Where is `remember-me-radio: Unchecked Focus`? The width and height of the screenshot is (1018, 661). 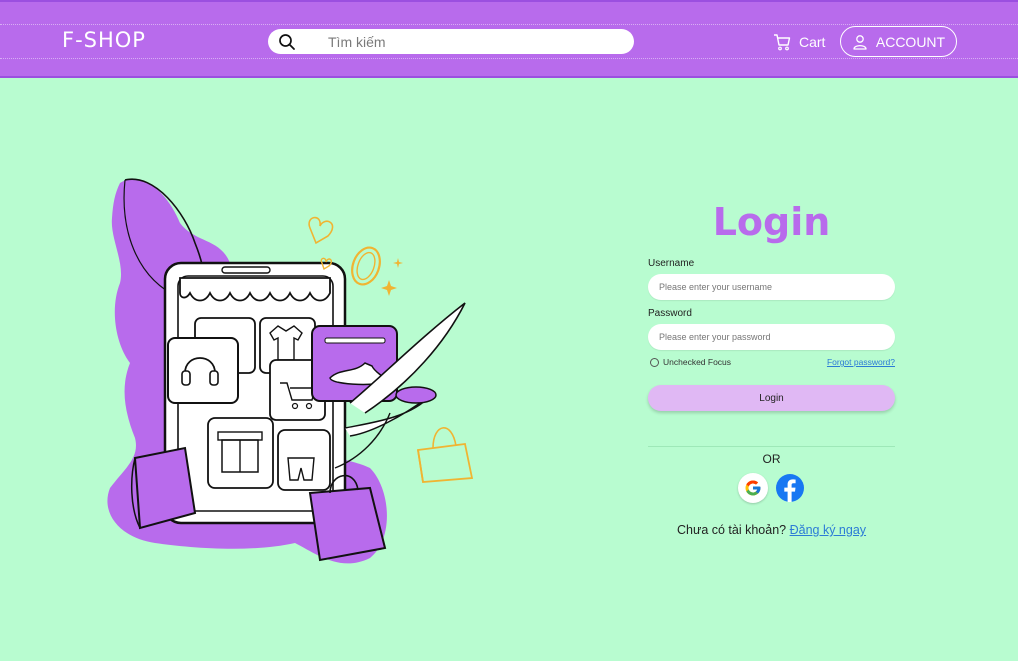 remember-me-radio: Unchecked Focus is located at coordinates (690, 362).